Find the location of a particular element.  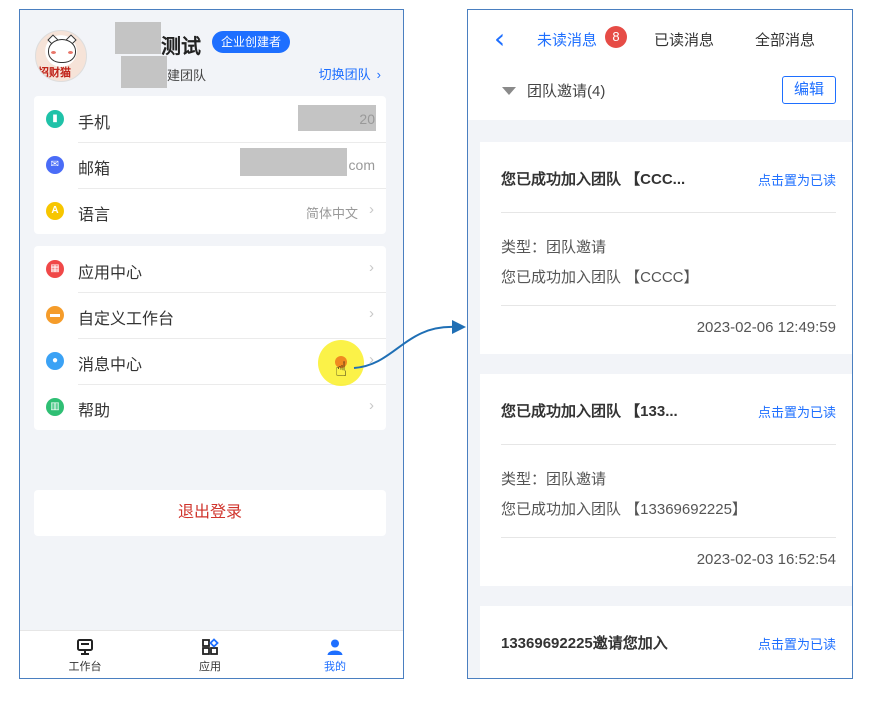

group-title: 团队邀请(4) is located at coordinates (566, 90).